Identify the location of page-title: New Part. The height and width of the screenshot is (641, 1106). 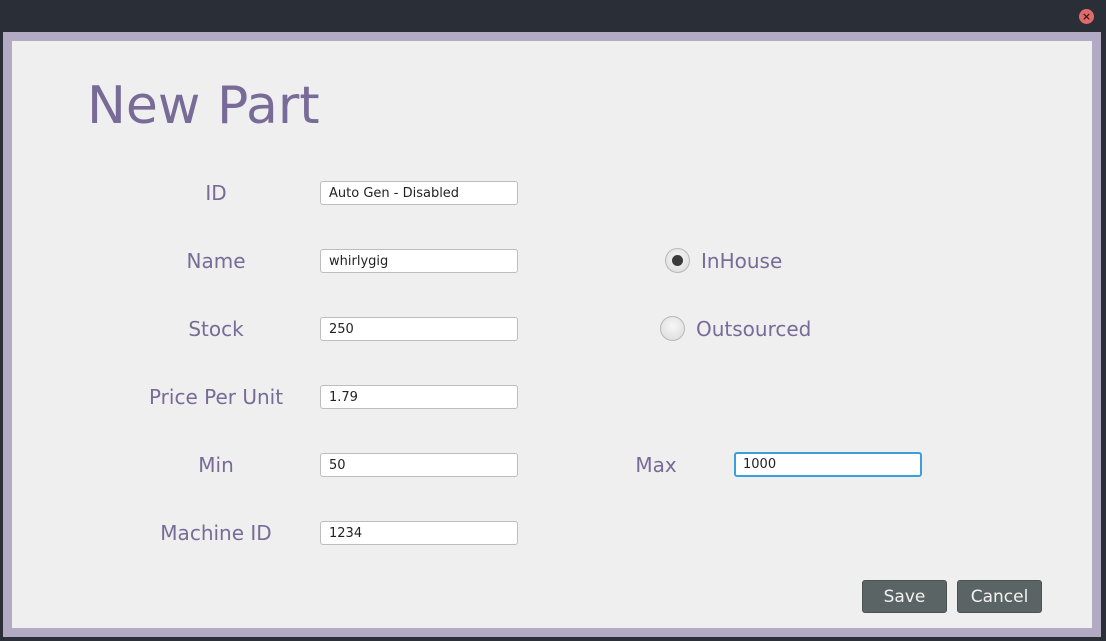
(203, 106).